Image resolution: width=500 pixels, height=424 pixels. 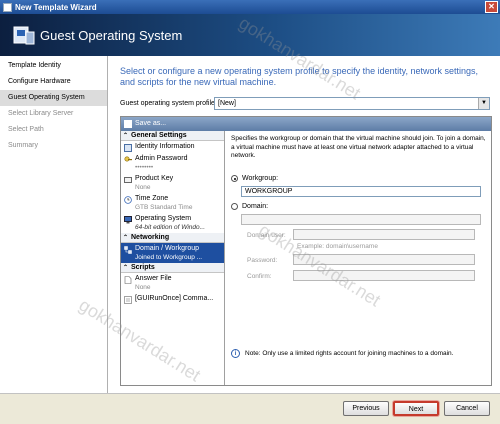 What do you see at coordinates (352, 103) in the screenshot?
I see `profile-dropdown: [New] ▼` at bounding box center [352, 103].